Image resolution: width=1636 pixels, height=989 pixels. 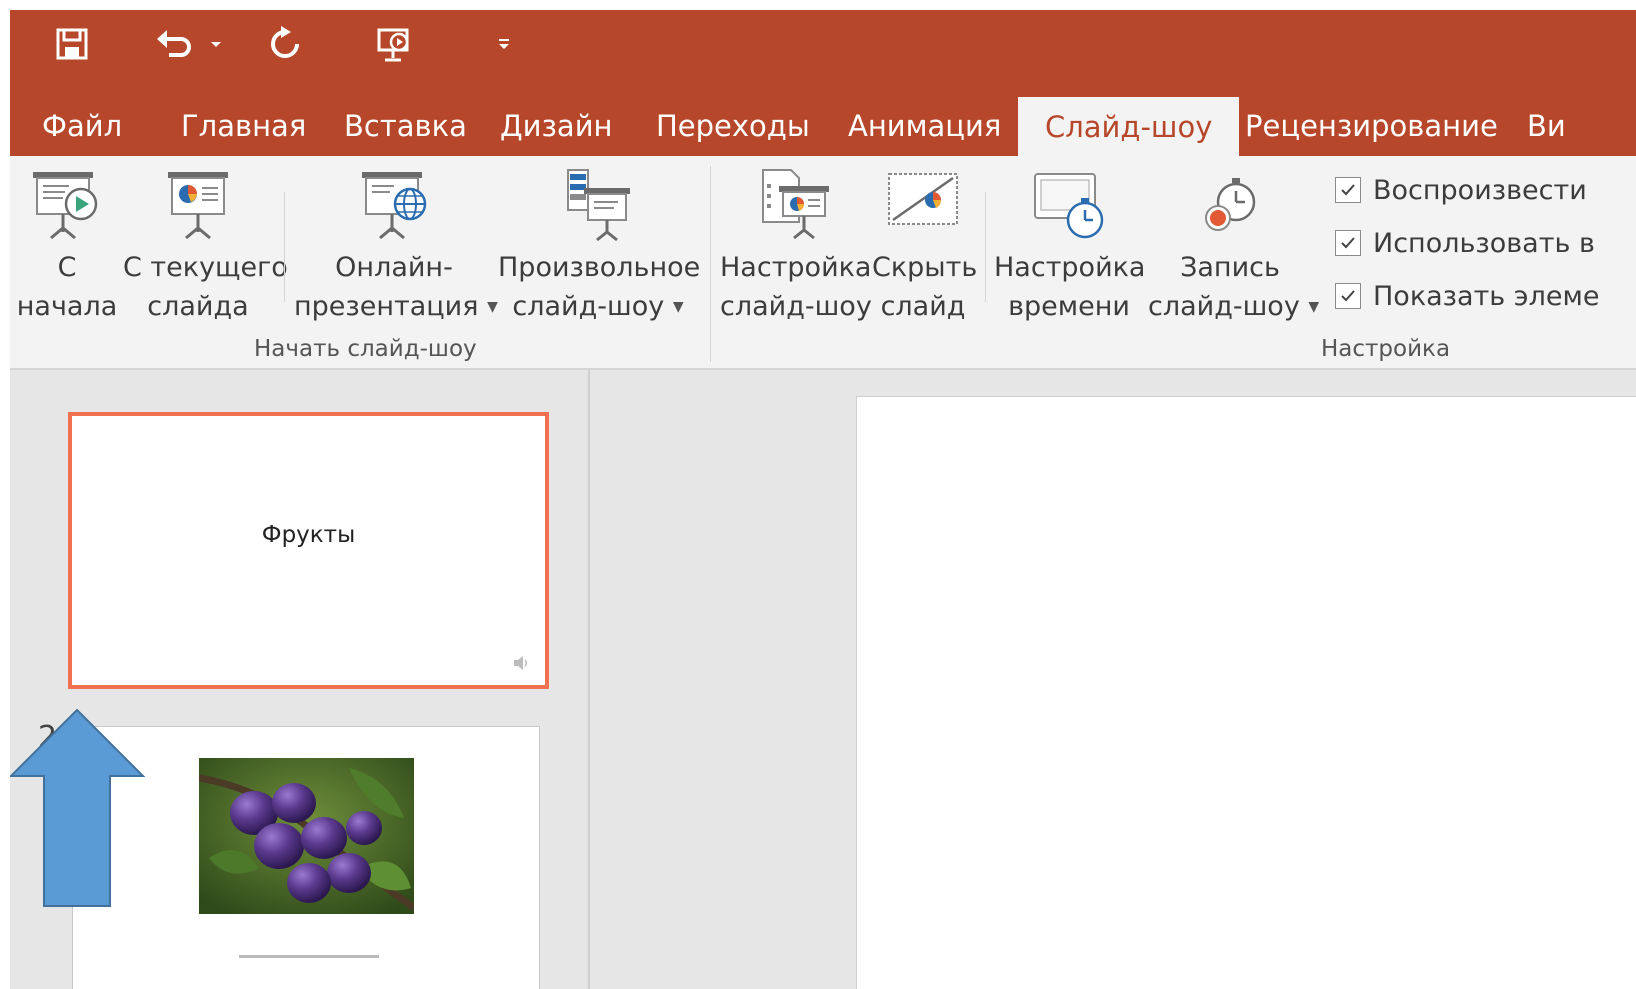 What do you see at coordinates (72, 44) in the screenshot?
I see `save-icon` at bounding box center [72, 44].